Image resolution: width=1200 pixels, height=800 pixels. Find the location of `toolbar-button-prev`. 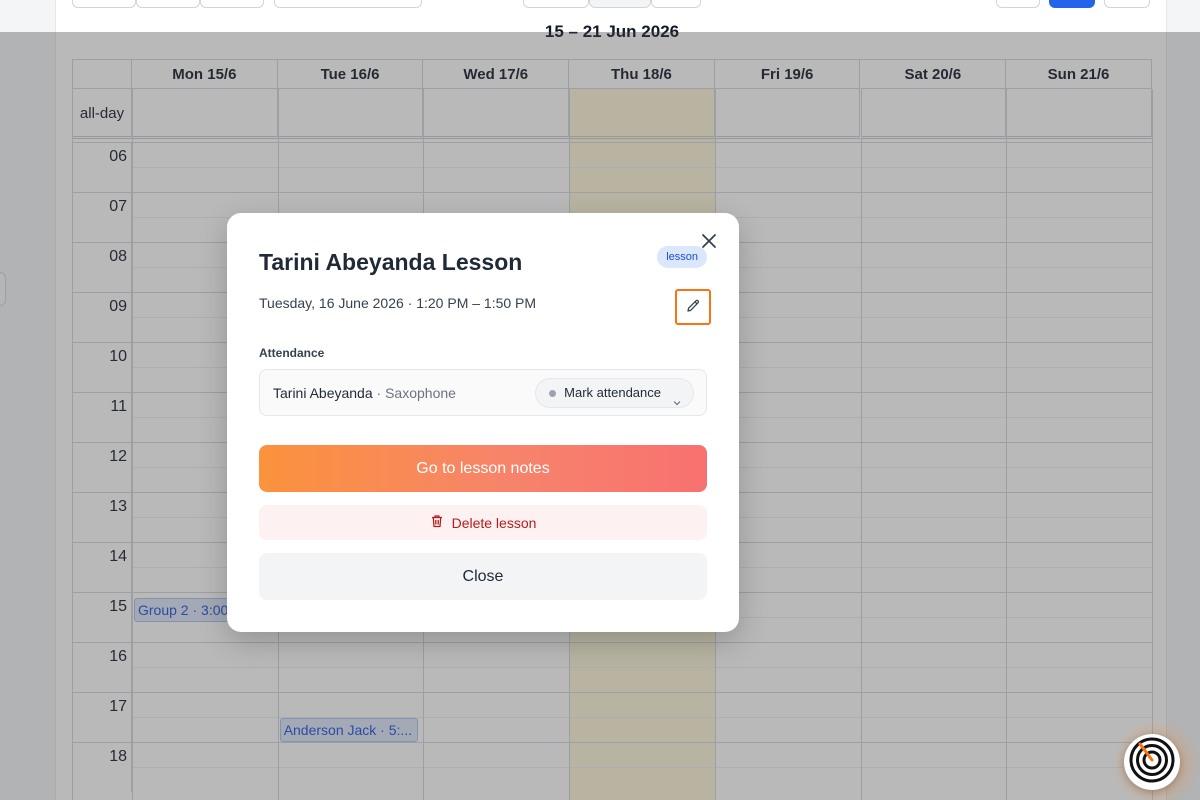

toolbar-button-prev is located at coordinates (104, 4).